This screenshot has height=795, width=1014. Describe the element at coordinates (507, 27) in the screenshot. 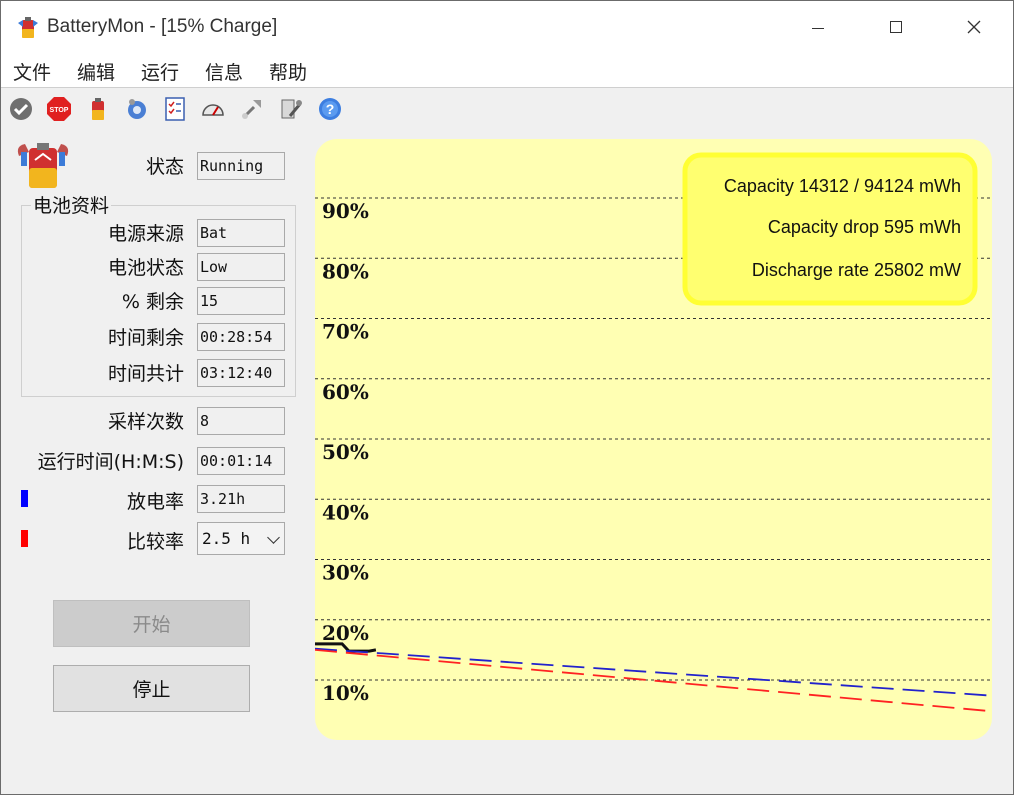

I see `title-bar: BatteryMon - [15% Charge]` at that location.